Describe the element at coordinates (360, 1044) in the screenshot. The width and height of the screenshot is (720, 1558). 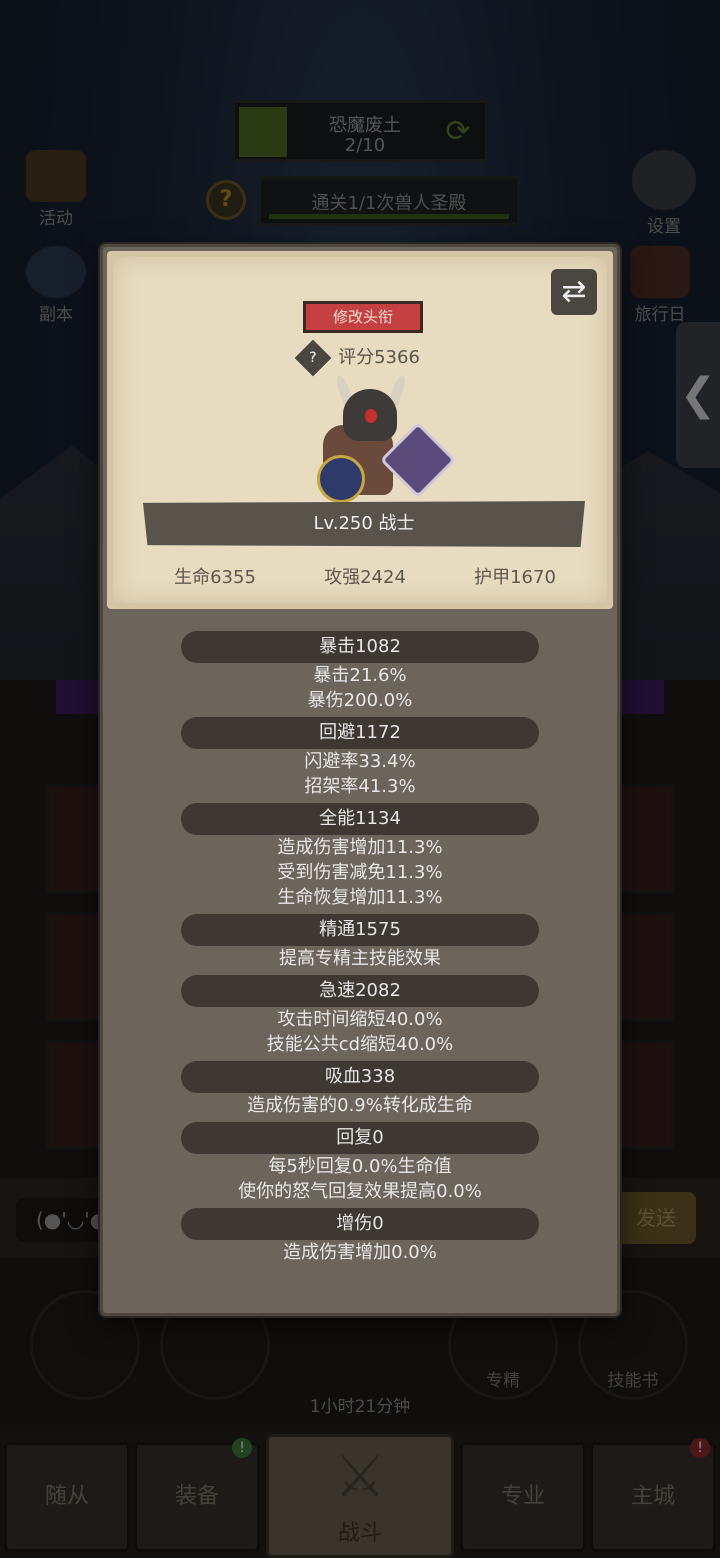
I see `attribute-detail: 技能公共cd缩短40.0%` at that location.